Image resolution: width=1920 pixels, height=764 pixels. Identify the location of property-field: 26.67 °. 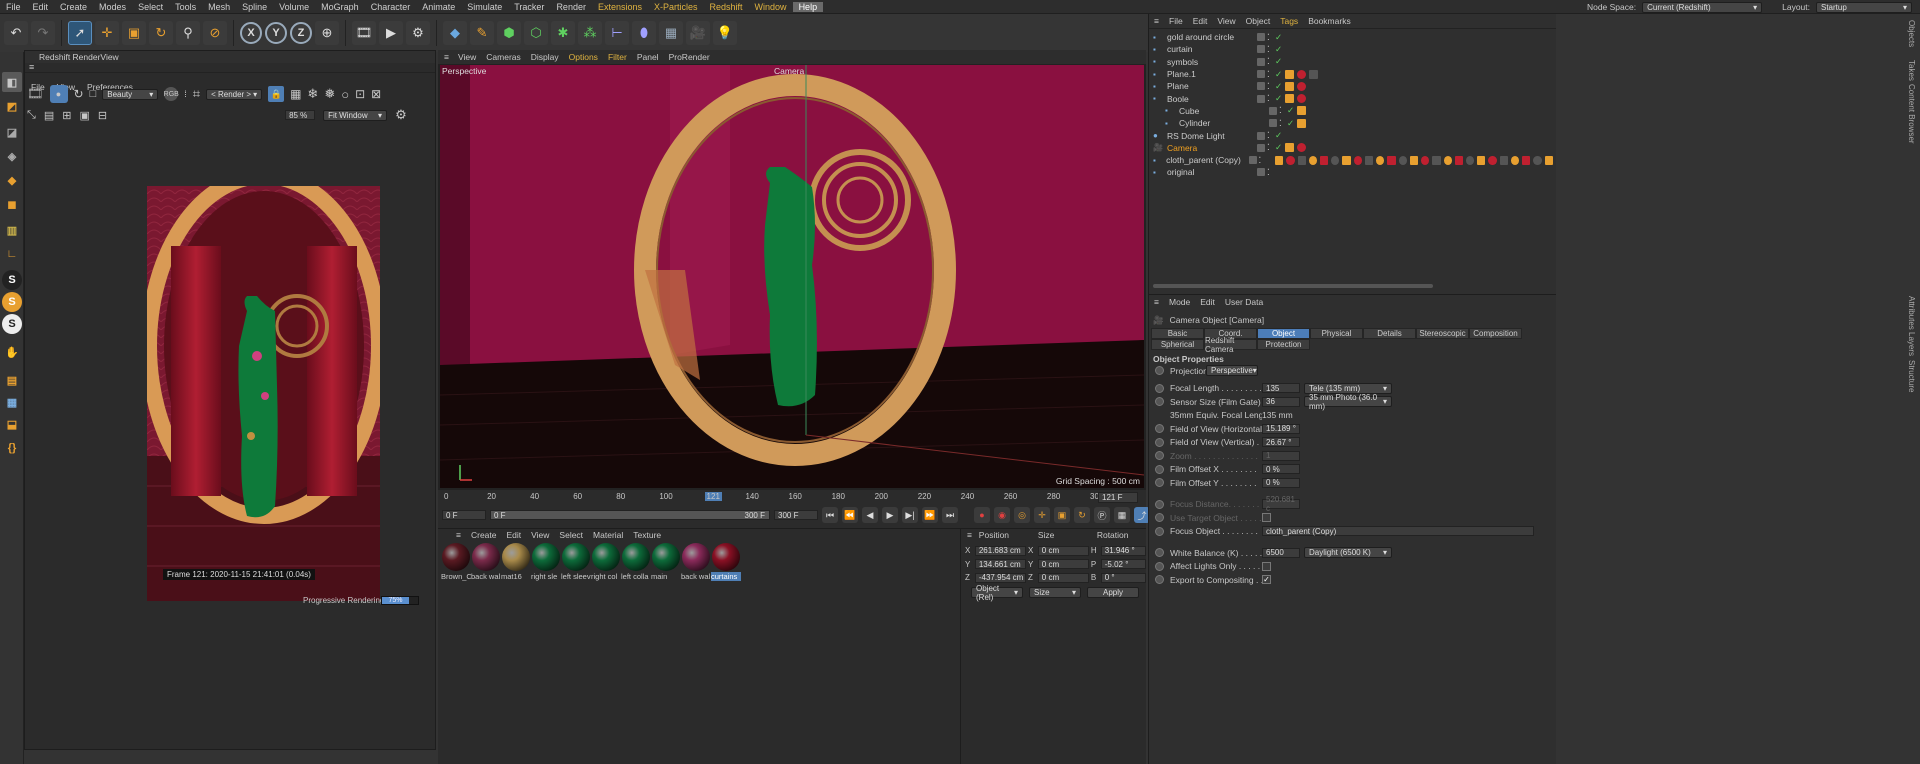
(1281, 442).